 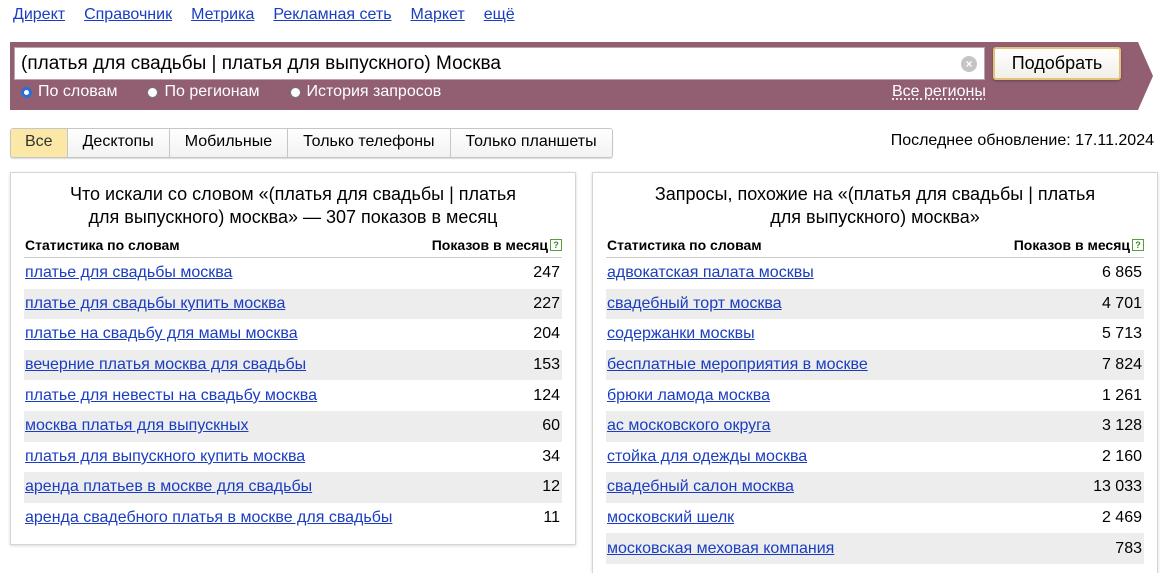 I want to click on table-row: платье на свадьбу для мамы москва 204, so click(x=293, y=334).